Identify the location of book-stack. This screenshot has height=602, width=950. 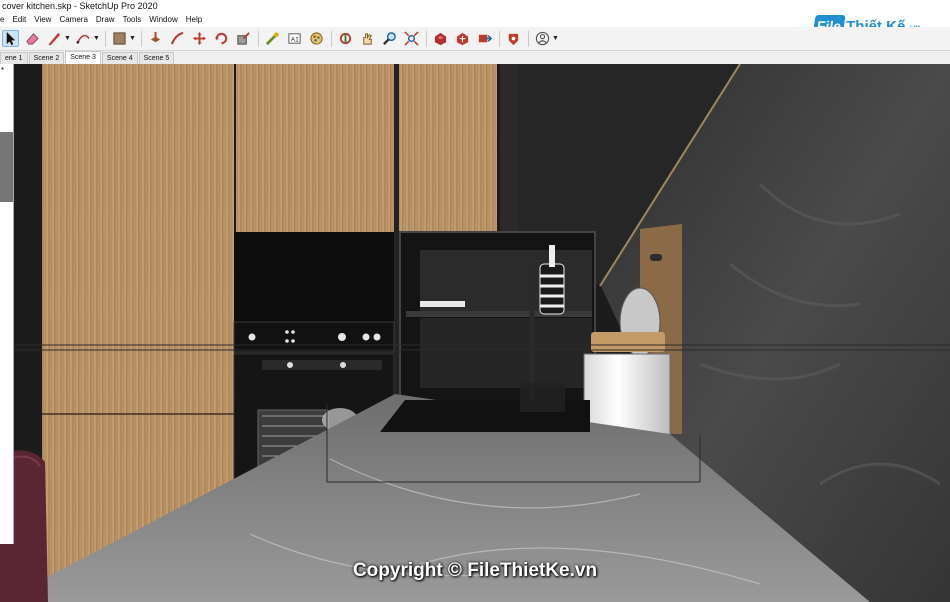
(442, 304).